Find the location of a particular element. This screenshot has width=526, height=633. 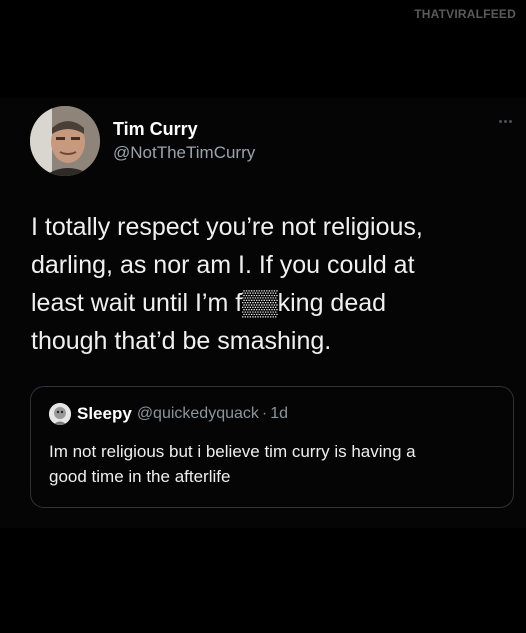

author-handle: @NotTheTimCurry is located at coordinates (184, 153).